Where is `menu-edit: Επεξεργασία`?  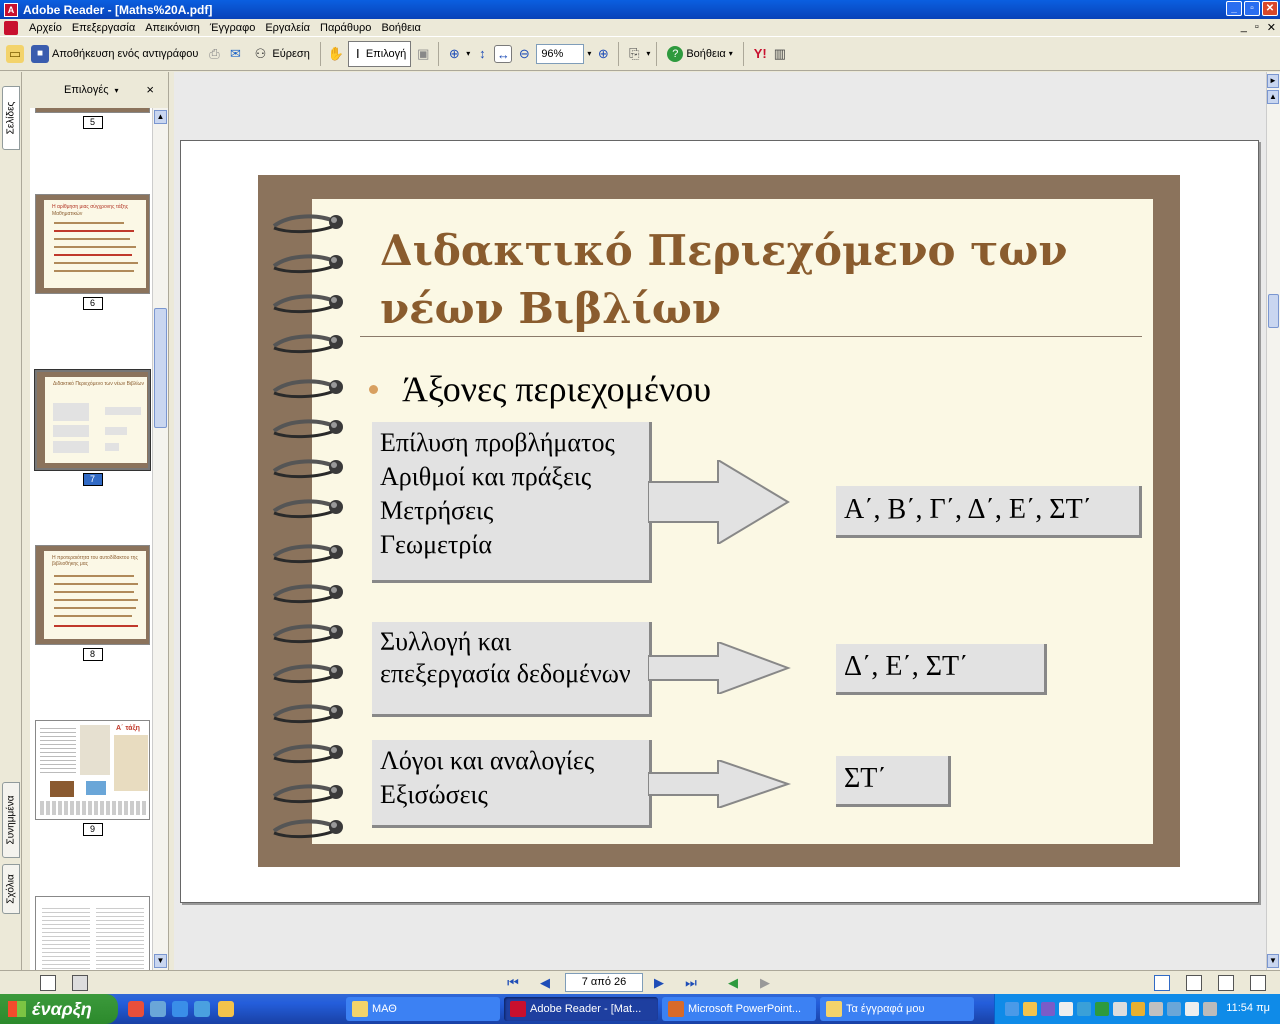
menu-edit: Επεξεργασία is located at coordinates (103, 28).